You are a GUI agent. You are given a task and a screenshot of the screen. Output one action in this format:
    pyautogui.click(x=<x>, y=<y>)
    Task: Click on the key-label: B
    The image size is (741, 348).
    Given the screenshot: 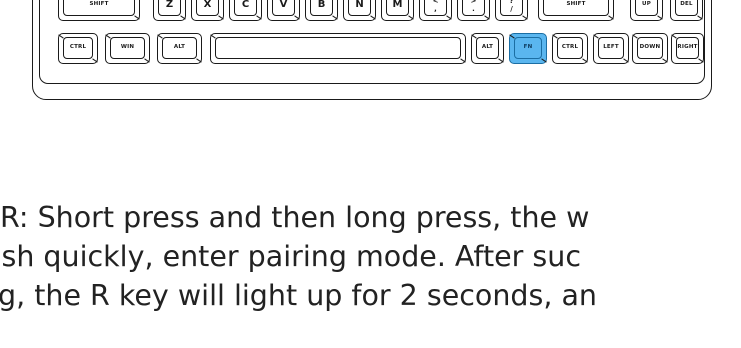 What is the action you would take?
    pyautogui.click(x=321, y=8)
    